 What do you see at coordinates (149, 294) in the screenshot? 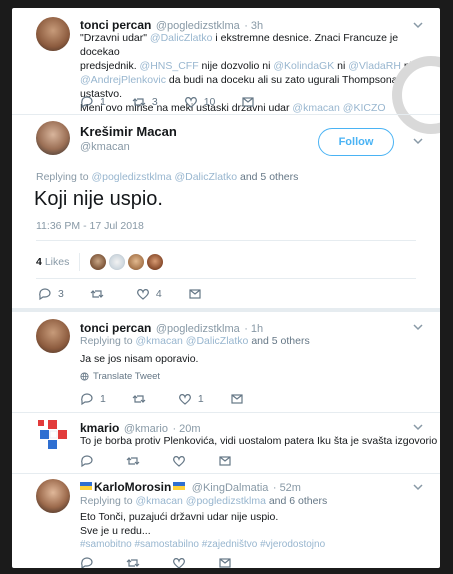
I see `like-button: 4` at bounding box center [149, 294].